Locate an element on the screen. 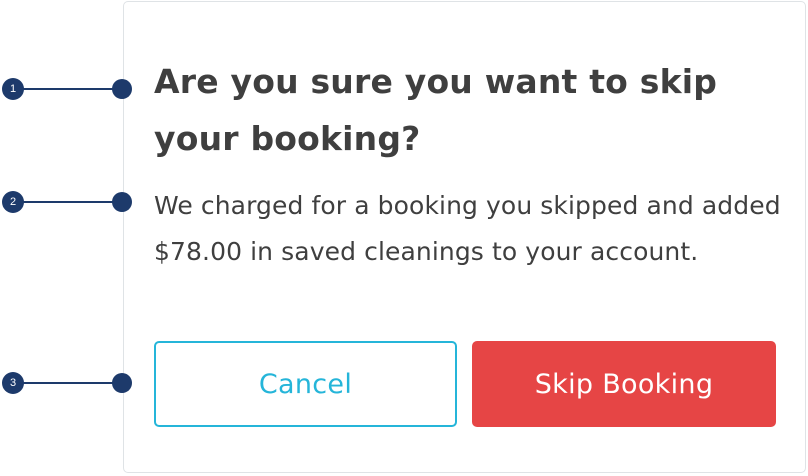 The image size is (808, 476). annotation-marker-2: 2 is located at coordinates (67, 202).